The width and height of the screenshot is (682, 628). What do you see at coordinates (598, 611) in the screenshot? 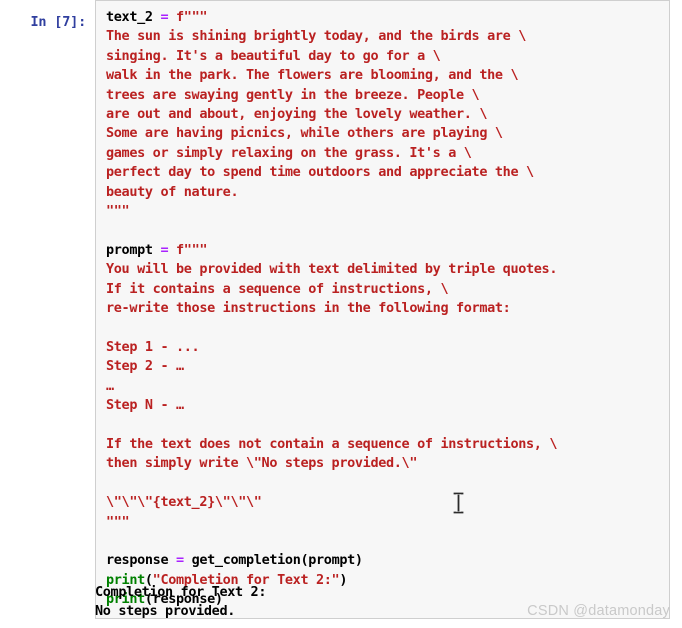
I see `watermark: CSDN @datamonday` at bounding box center [598, 611].